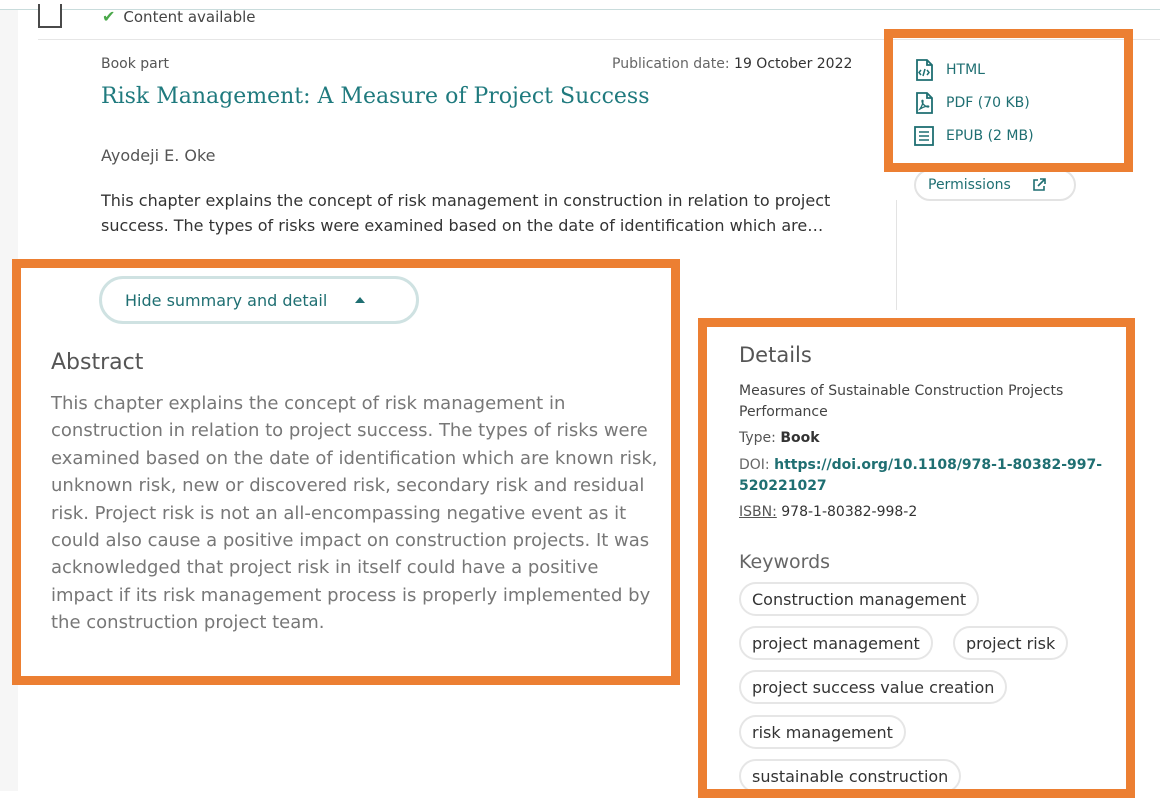 This screenshot has width=1160, height=798. What do you see at coordinates (896, 255) in the screenshot?
I see `column-divider` at bounding box center [896, 255].